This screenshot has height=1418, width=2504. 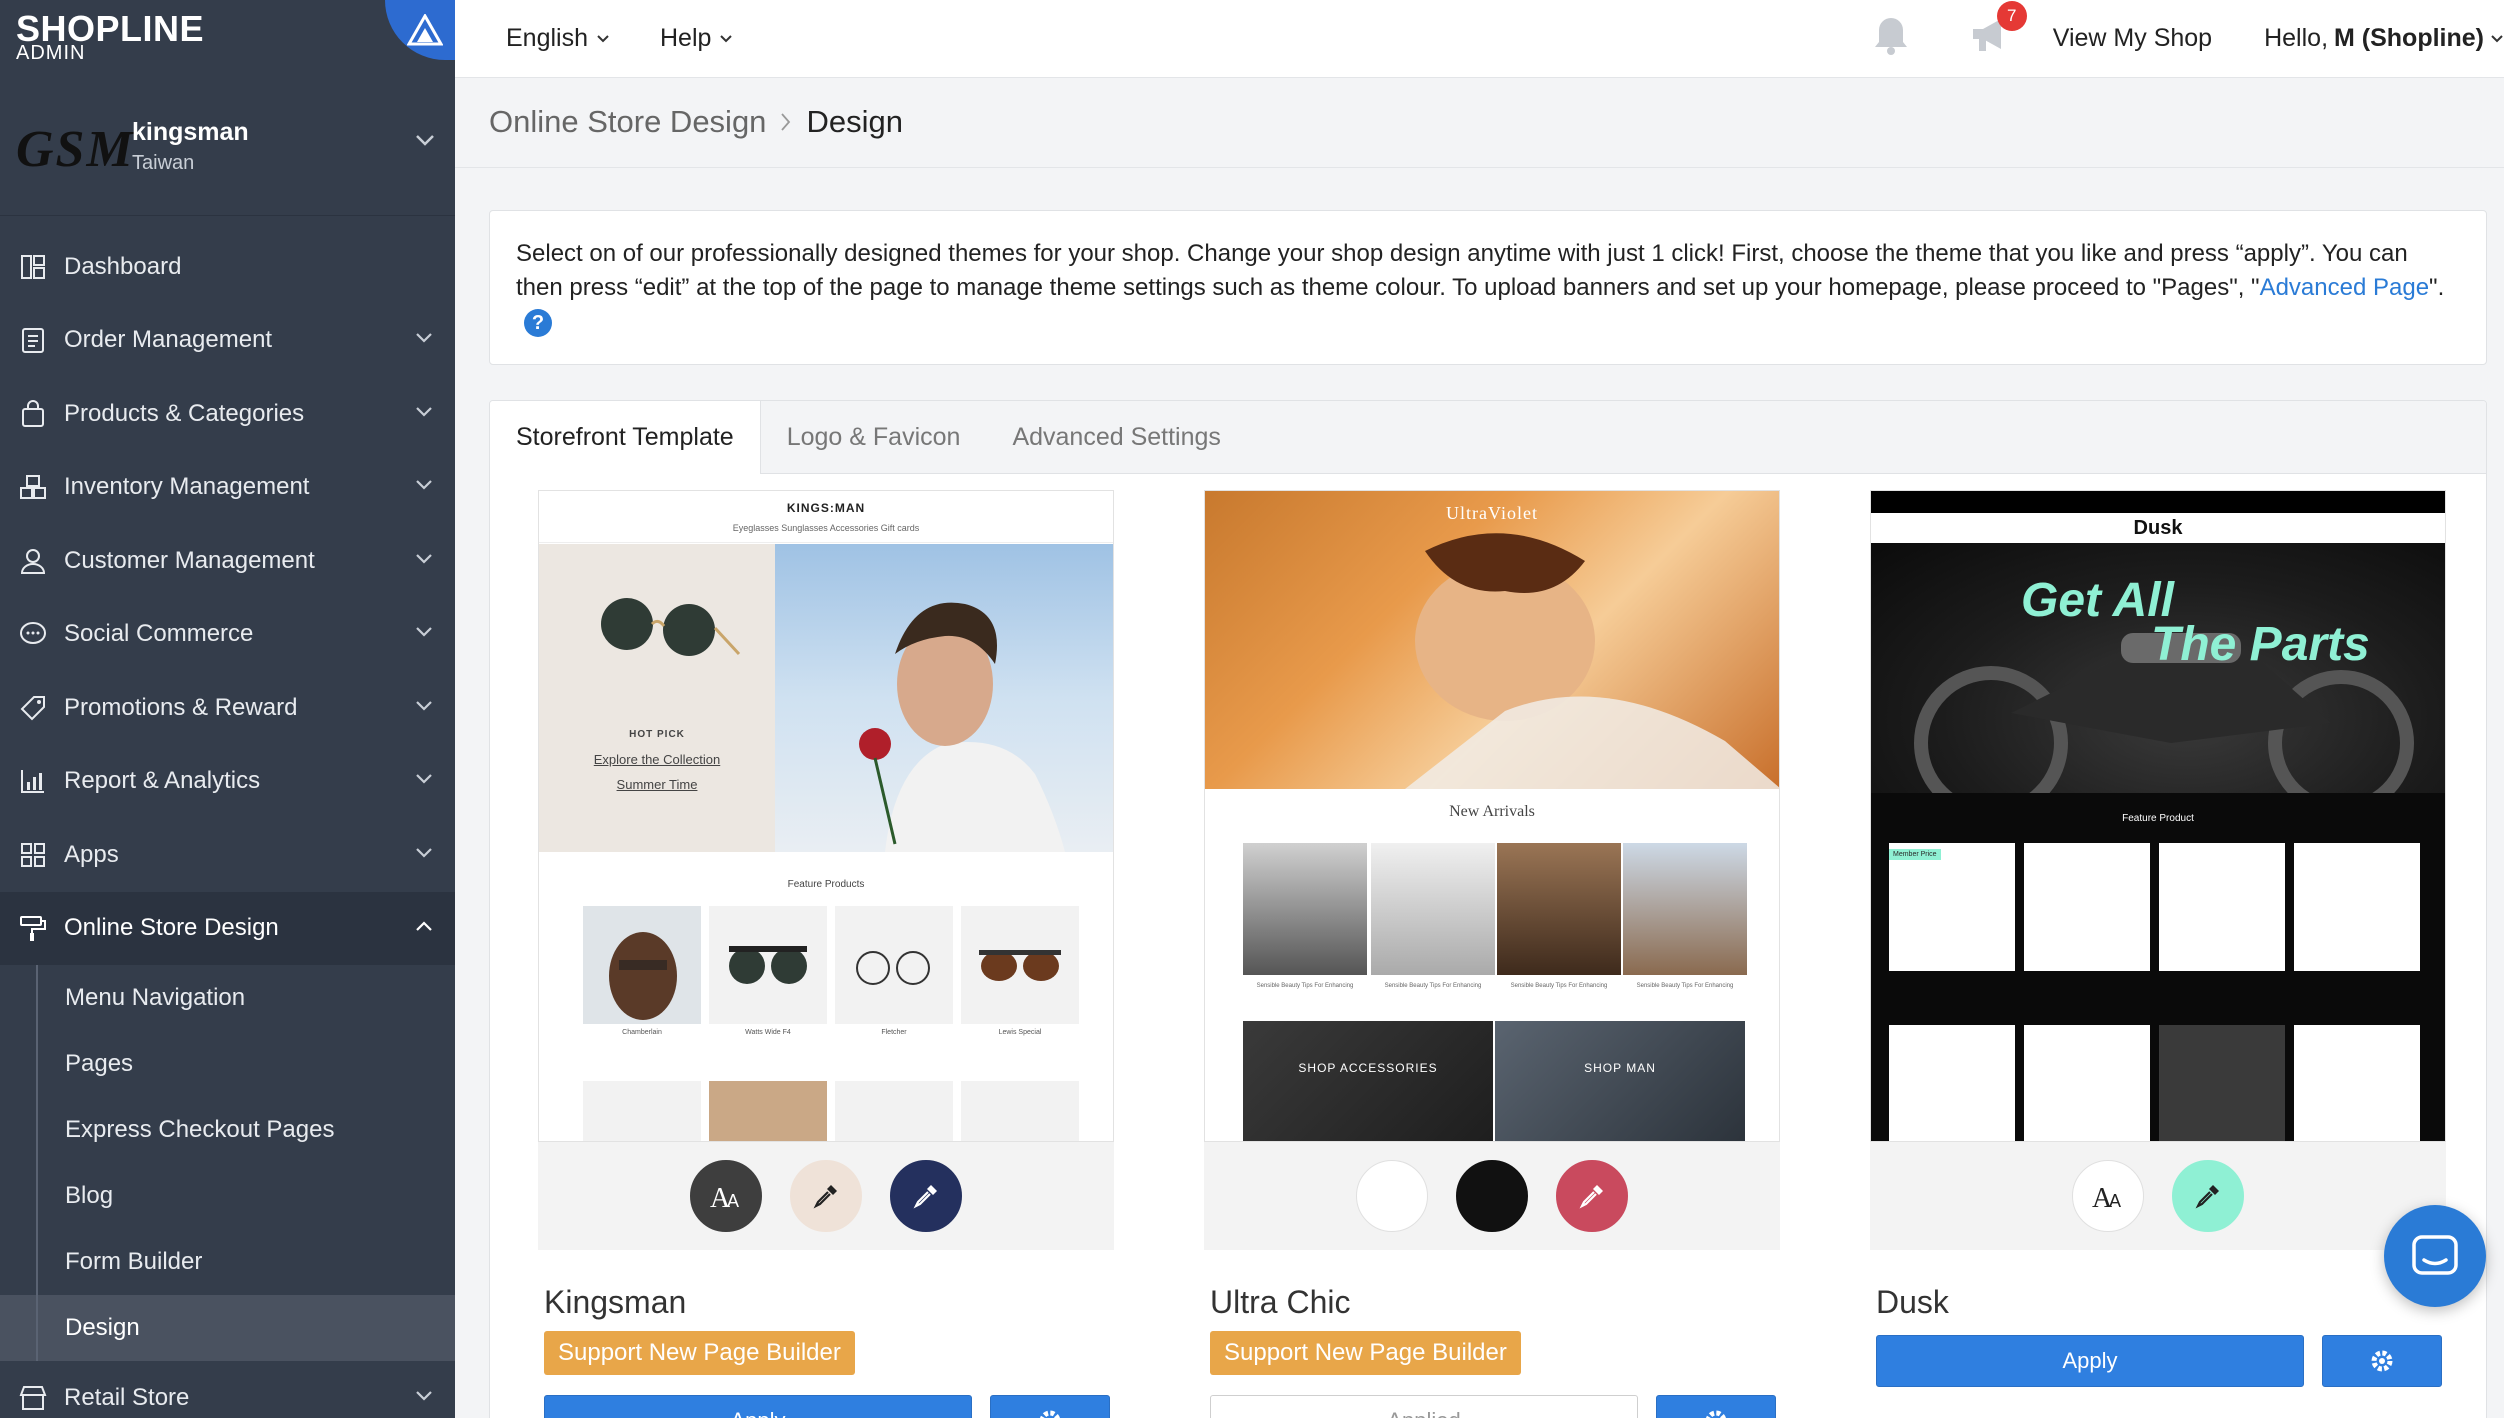 I want to click on sidebar-subitem-menu-navigation: Menu Navigation, so click(x=227, y=998).